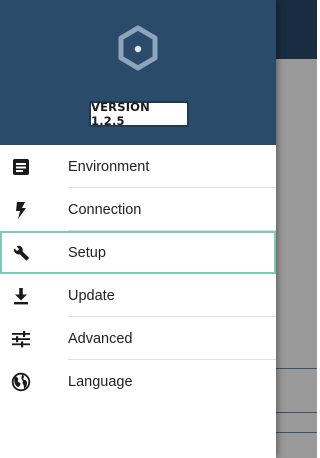  I want to click on menu-item-label: Language, so click(100, 381).